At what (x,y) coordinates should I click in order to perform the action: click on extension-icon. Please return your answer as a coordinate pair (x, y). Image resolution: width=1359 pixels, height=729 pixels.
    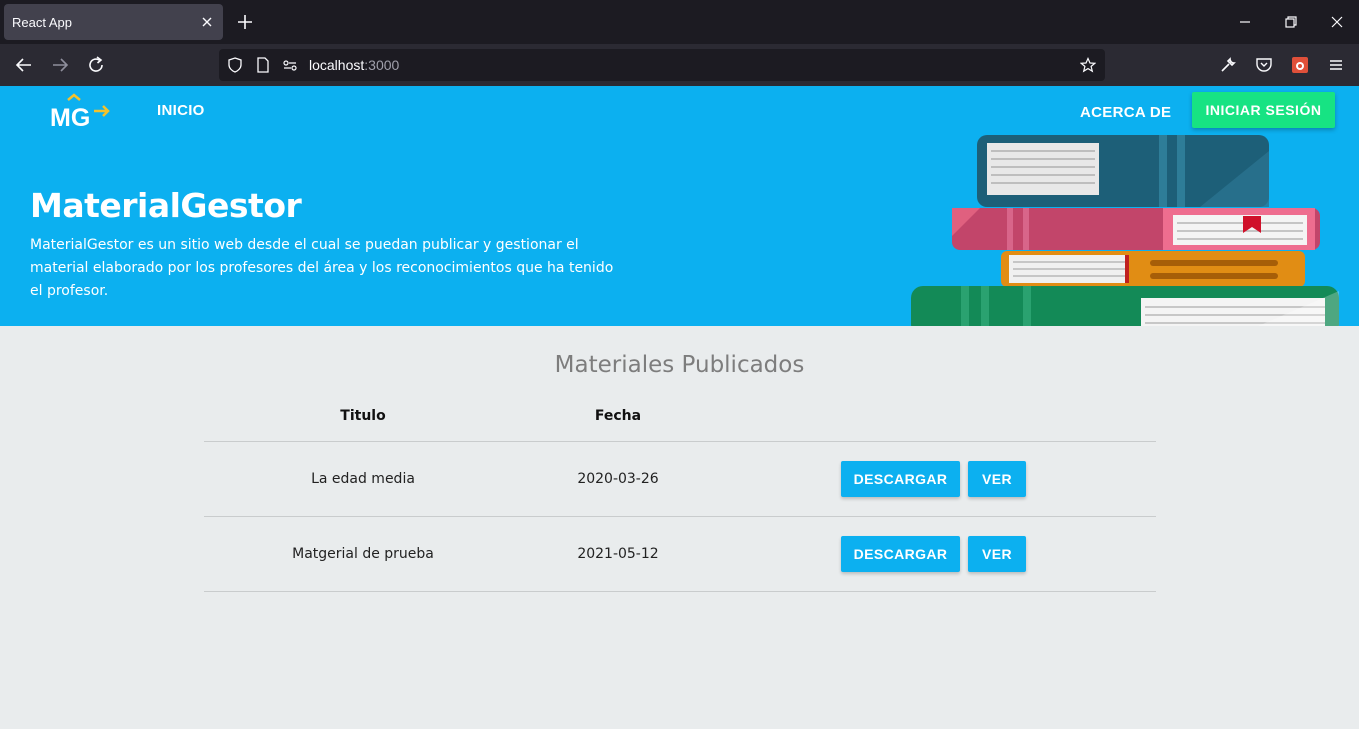
    Looking at the image, I should click on (1300, 65).